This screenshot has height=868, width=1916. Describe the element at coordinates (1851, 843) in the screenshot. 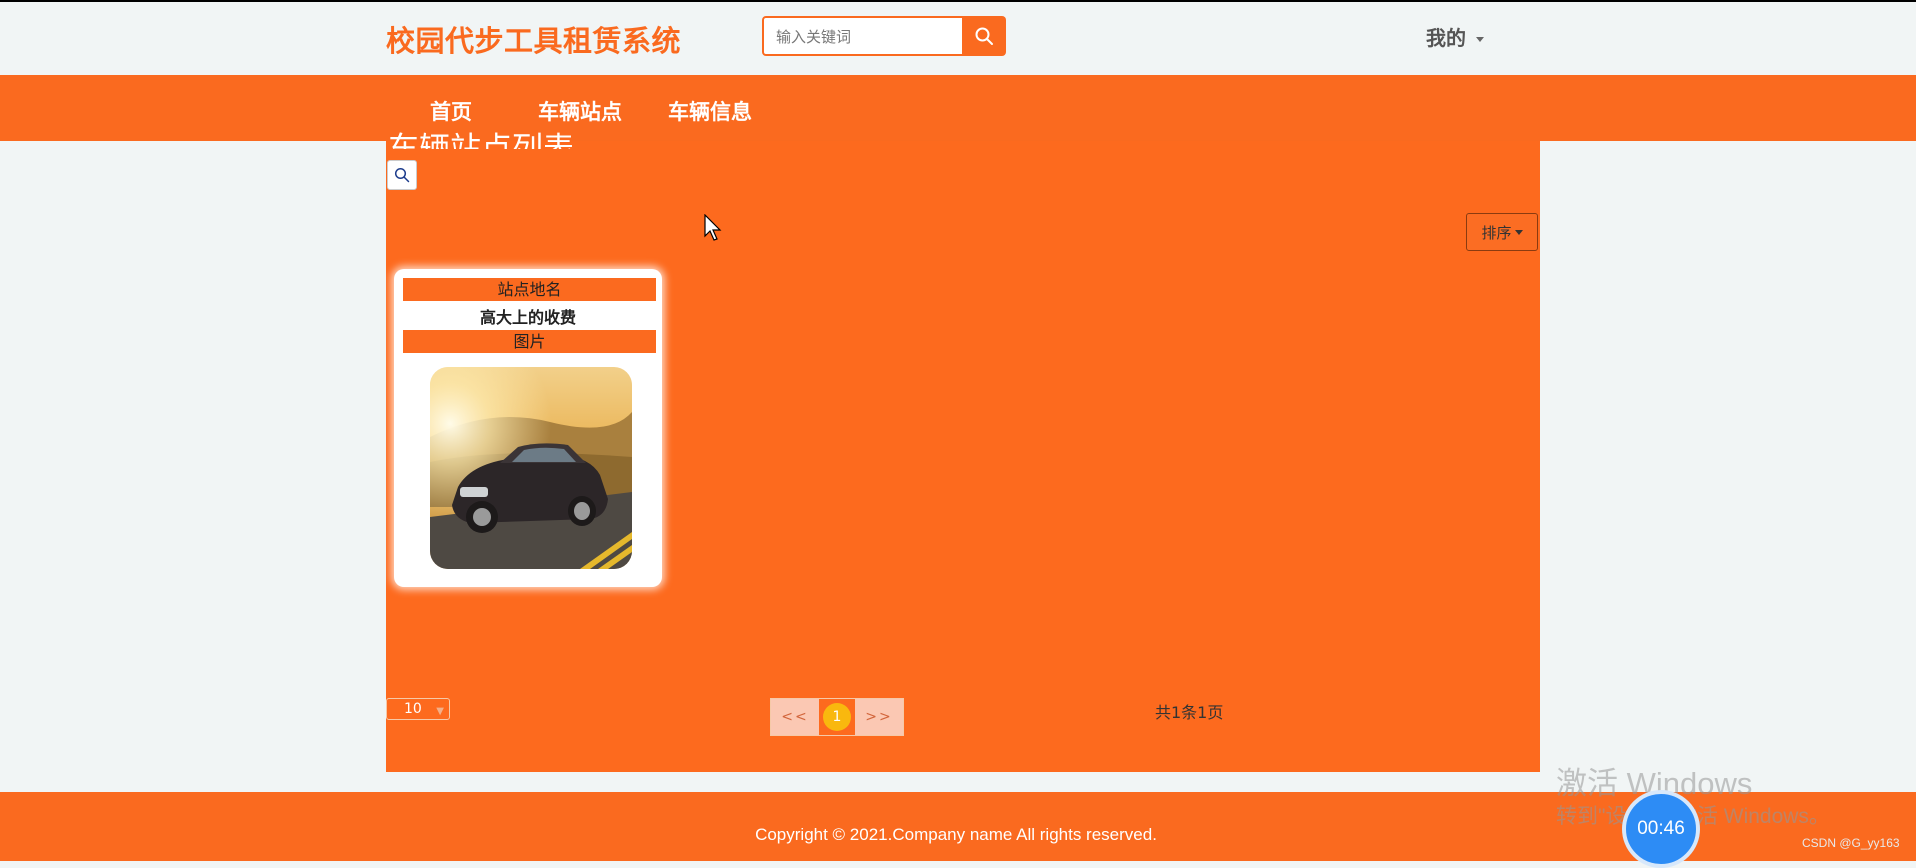

I see `csdn-watermark: CSDN @G_yy163` at that location.